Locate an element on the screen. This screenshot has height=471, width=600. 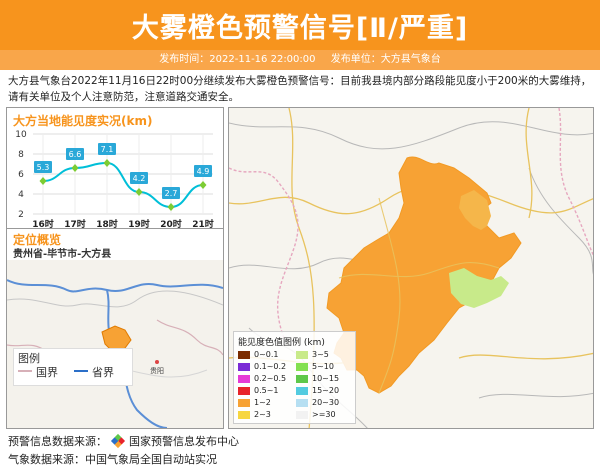
legend-item: 0.2~0.5 is located at coordinates (262, 379).